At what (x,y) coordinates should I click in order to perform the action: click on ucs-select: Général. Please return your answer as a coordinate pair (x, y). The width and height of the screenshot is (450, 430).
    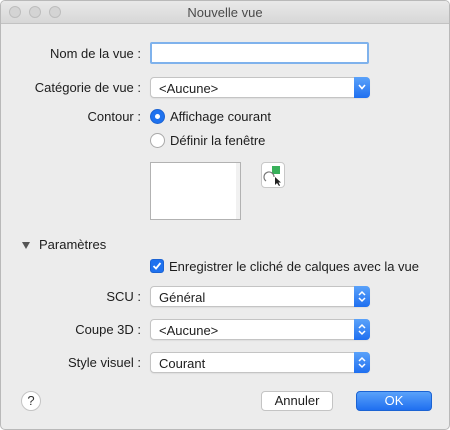
    Looking at the image, I should click on (260, 296).